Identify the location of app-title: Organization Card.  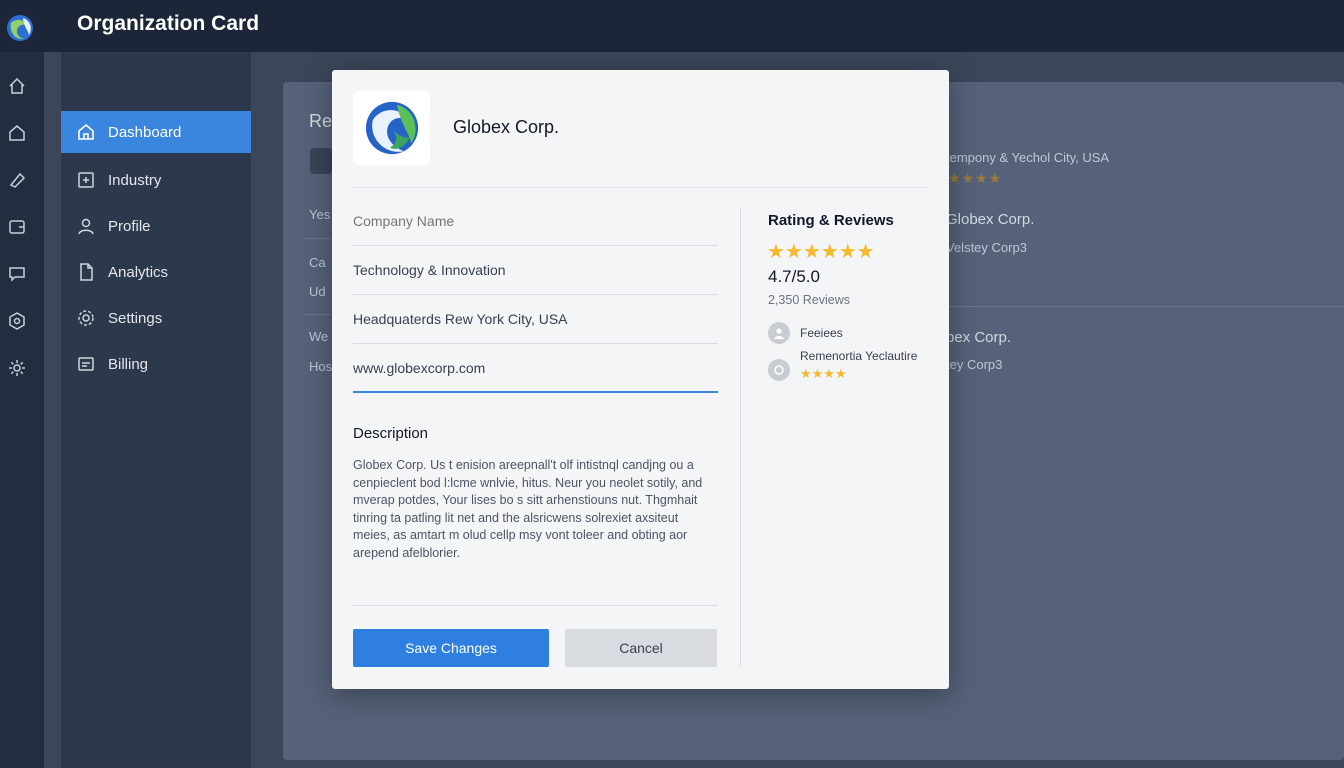
(168, 23).